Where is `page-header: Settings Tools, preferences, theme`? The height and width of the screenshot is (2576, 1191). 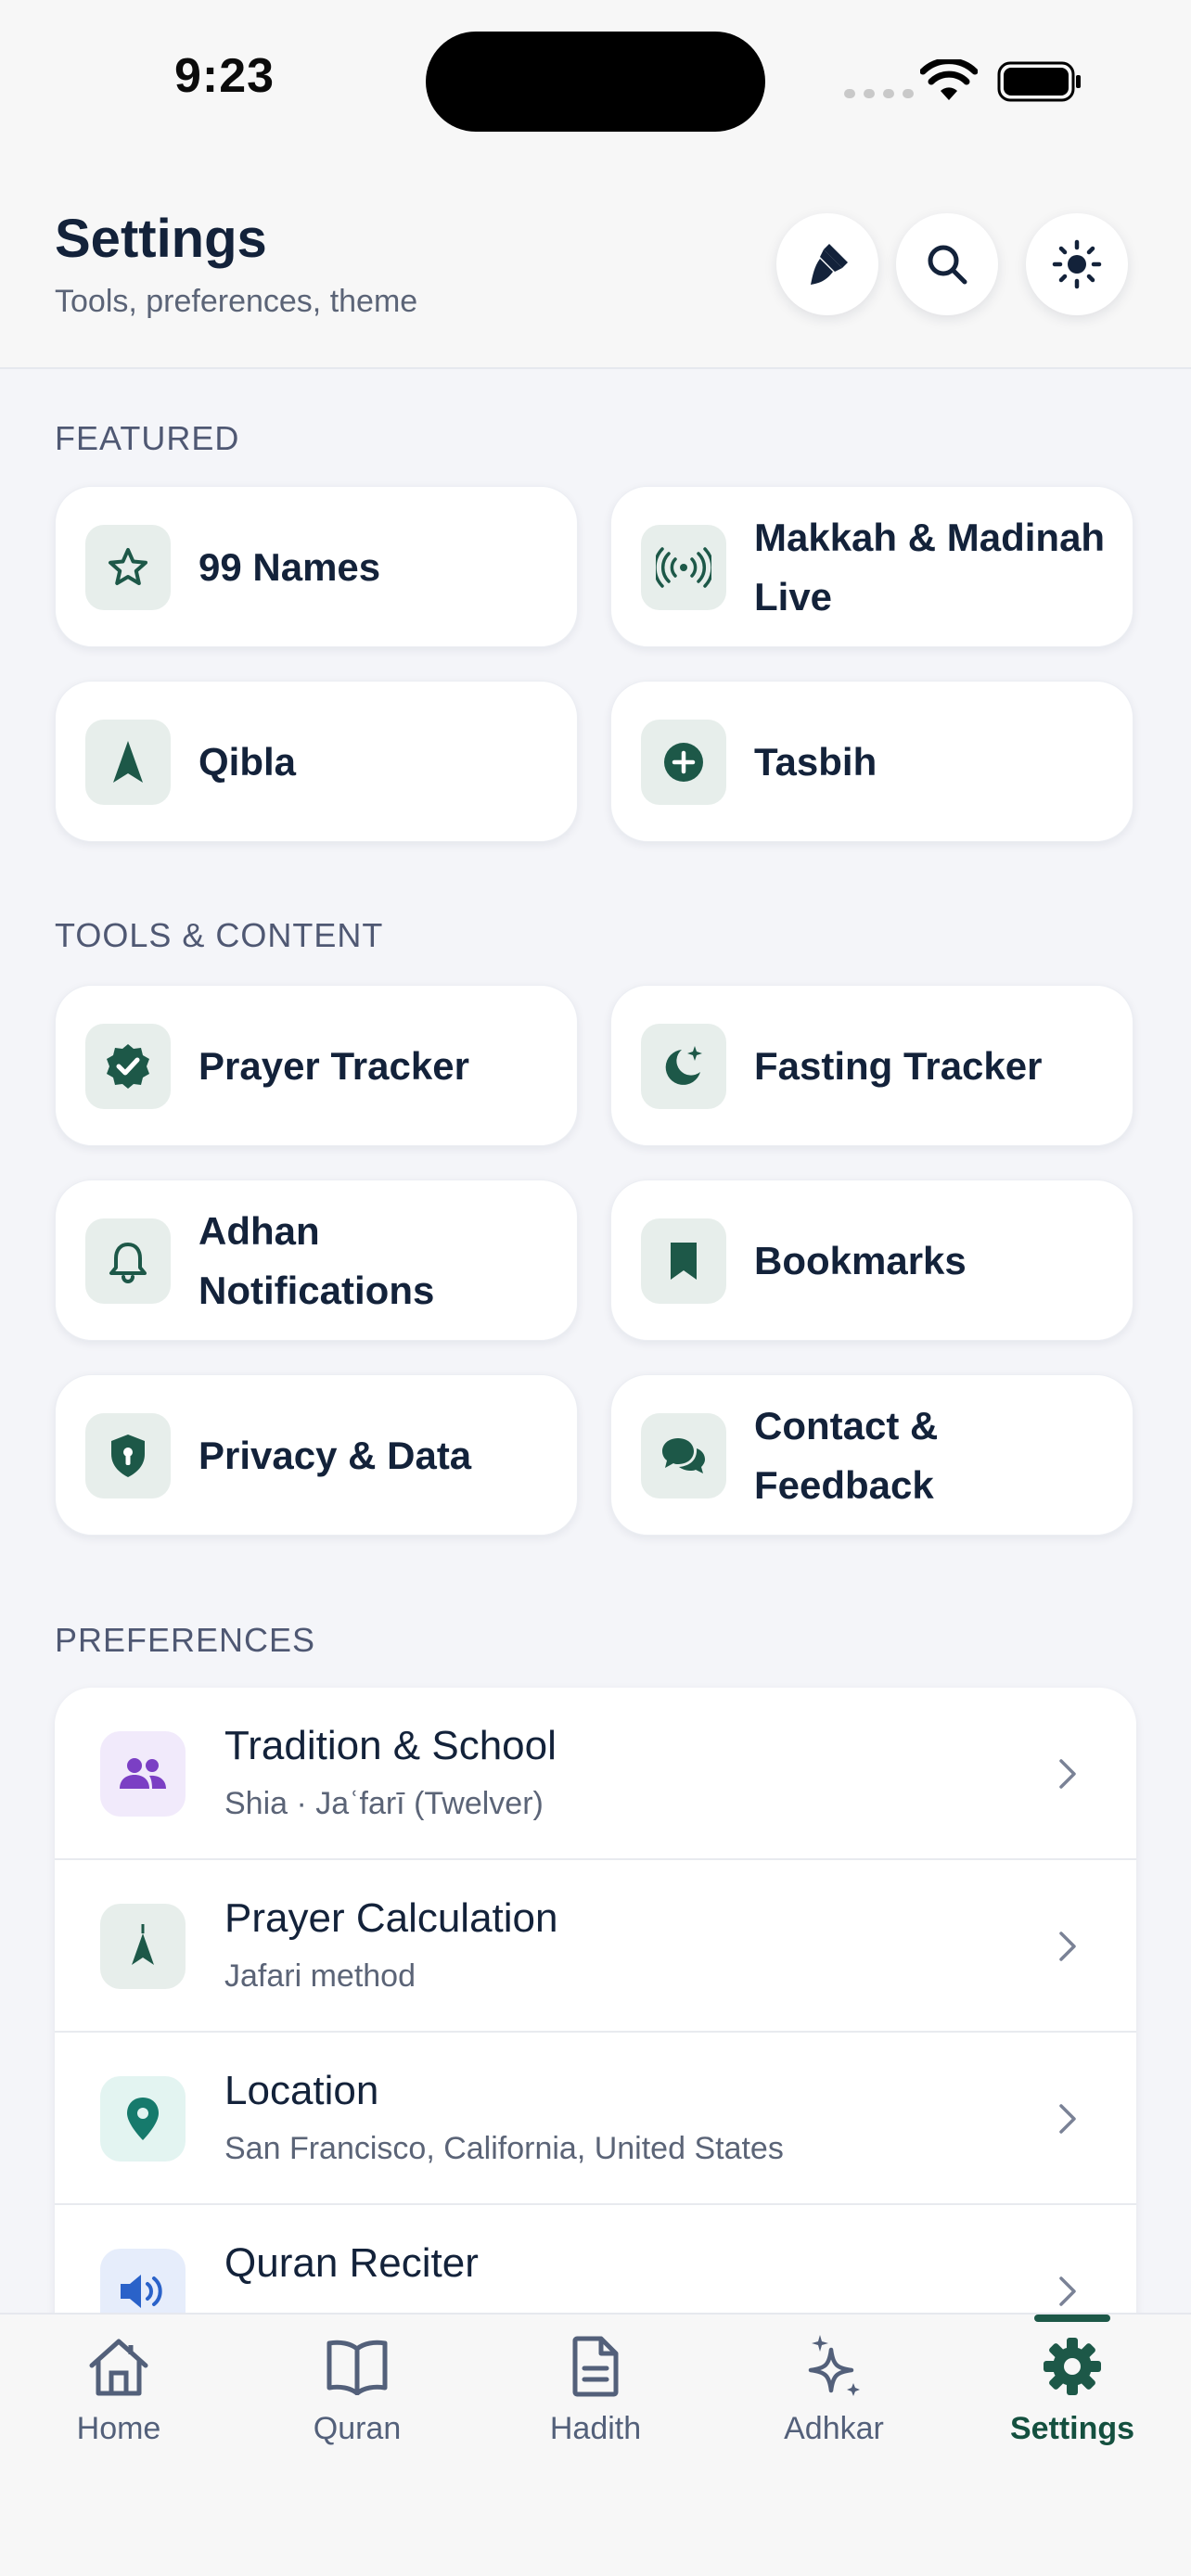
page-header: Settings Tools, preferences, theme is located at coordinates (595, 263).